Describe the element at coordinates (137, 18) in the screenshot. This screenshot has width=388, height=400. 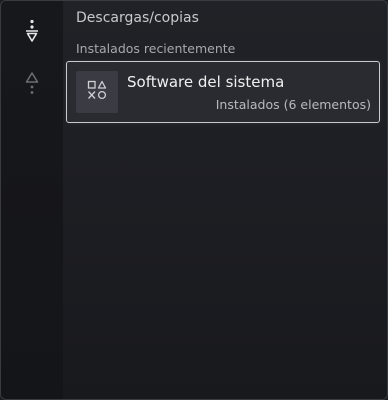
I see `section-title: Descargas/copias` at that location.